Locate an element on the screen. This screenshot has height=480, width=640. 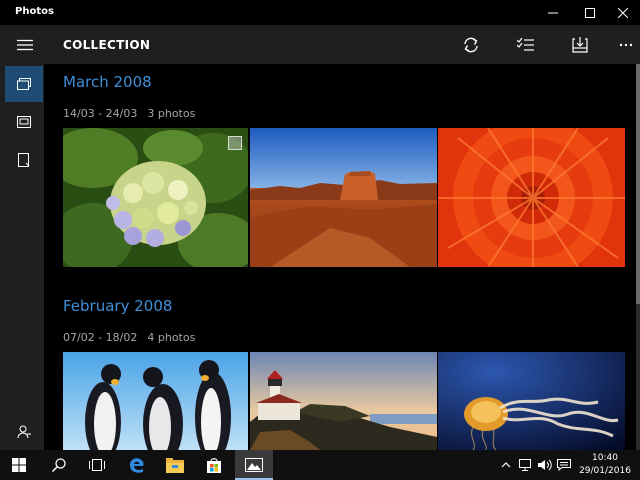
network-icon is located at coordinates (525, 465).